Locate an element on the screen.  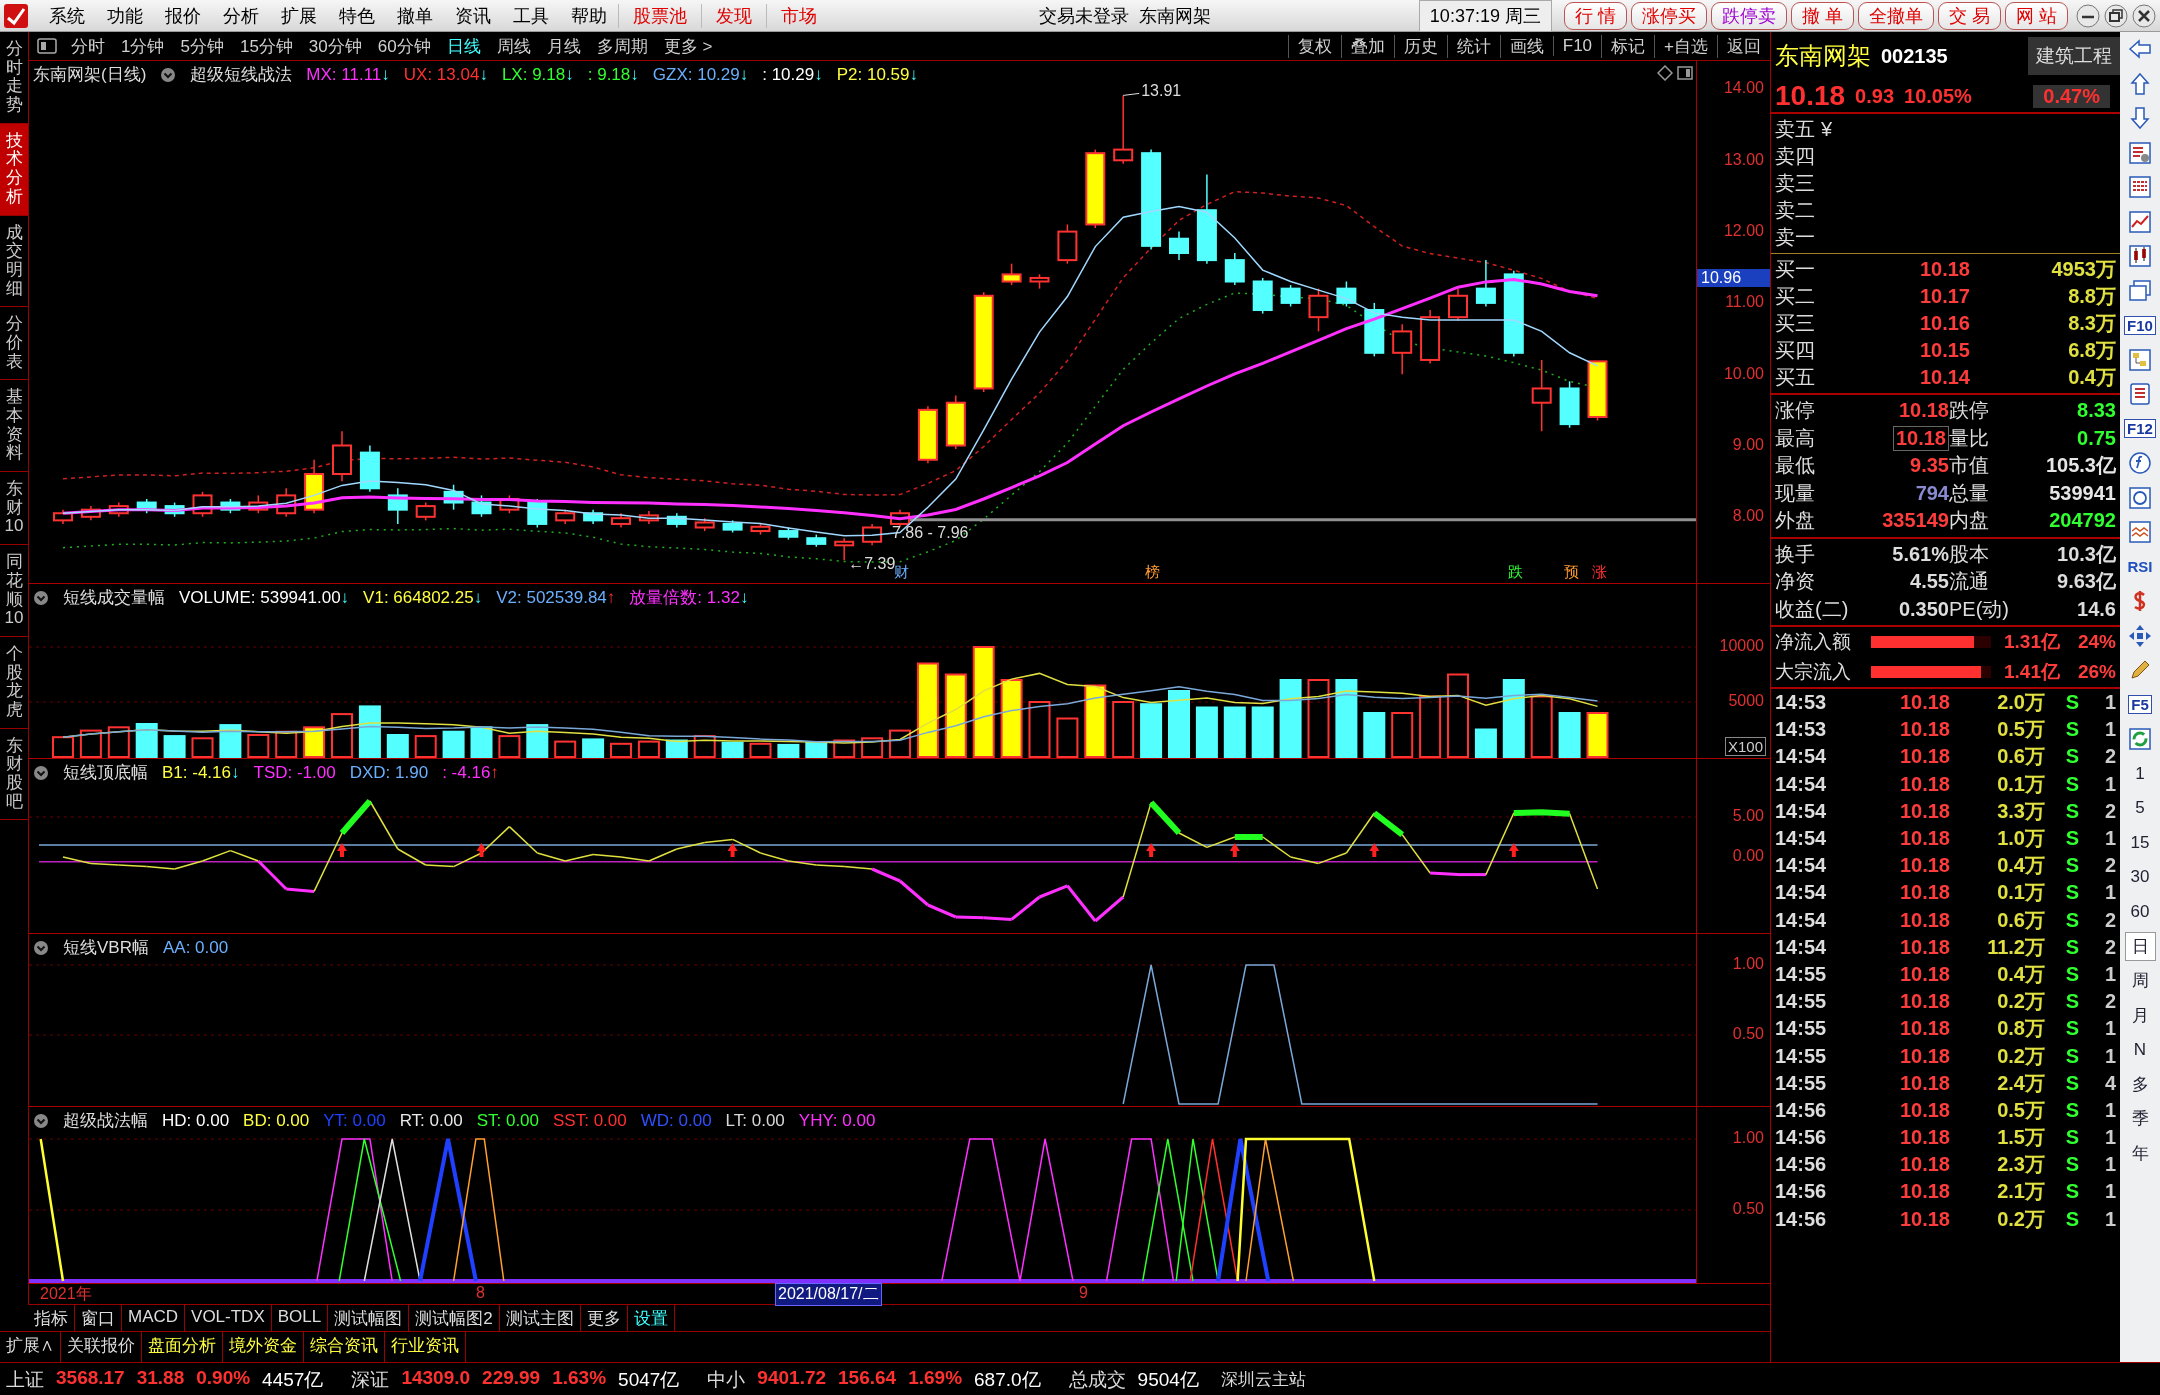
tool-button: F10 is located at coordinates (2140, 325).